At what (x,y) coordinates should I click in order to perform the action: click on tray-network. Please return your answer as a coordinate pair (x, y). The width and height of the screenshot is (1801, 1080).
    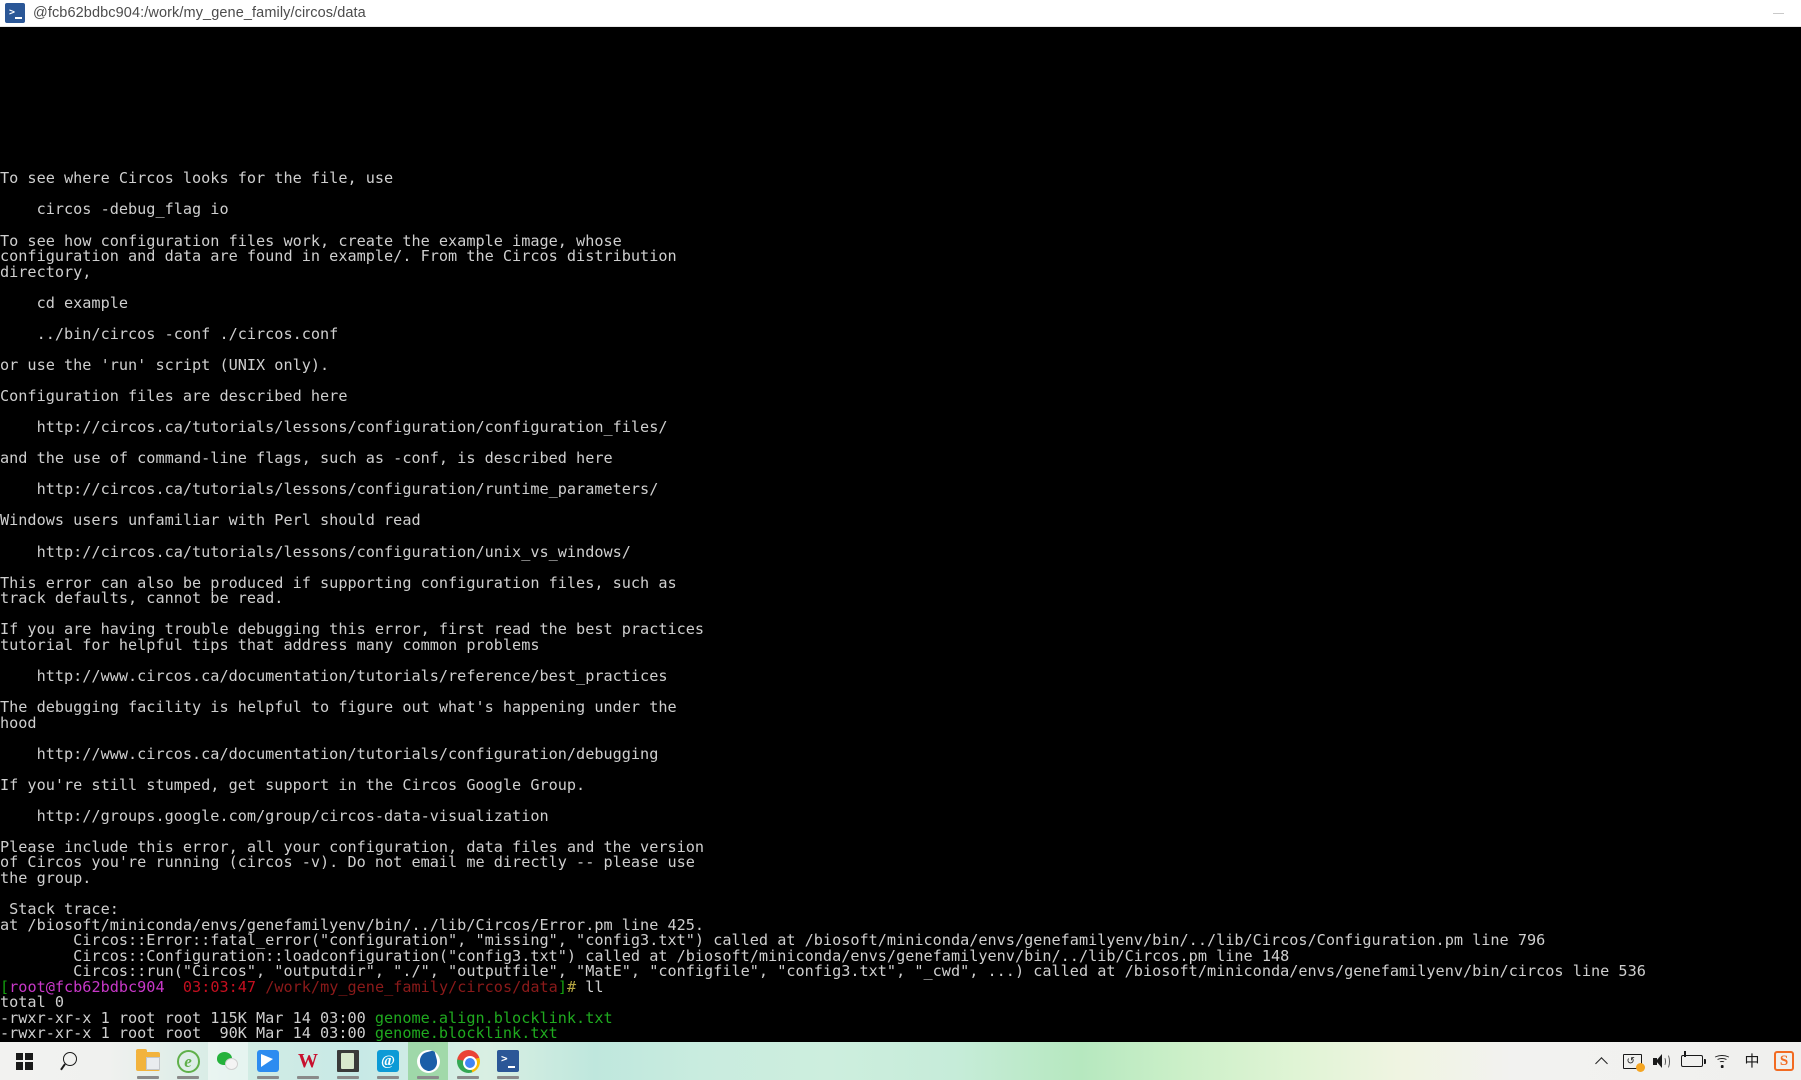
    Looking at the image, I should click on (1722, 1061).